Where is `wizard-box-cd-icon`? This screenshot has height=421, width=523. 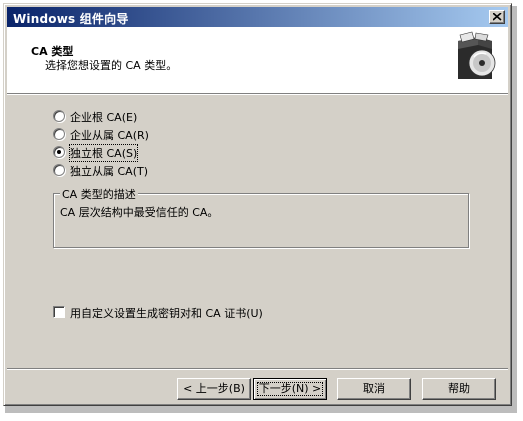 wizard-box-cd-icon is located at coordinates (476, 56).